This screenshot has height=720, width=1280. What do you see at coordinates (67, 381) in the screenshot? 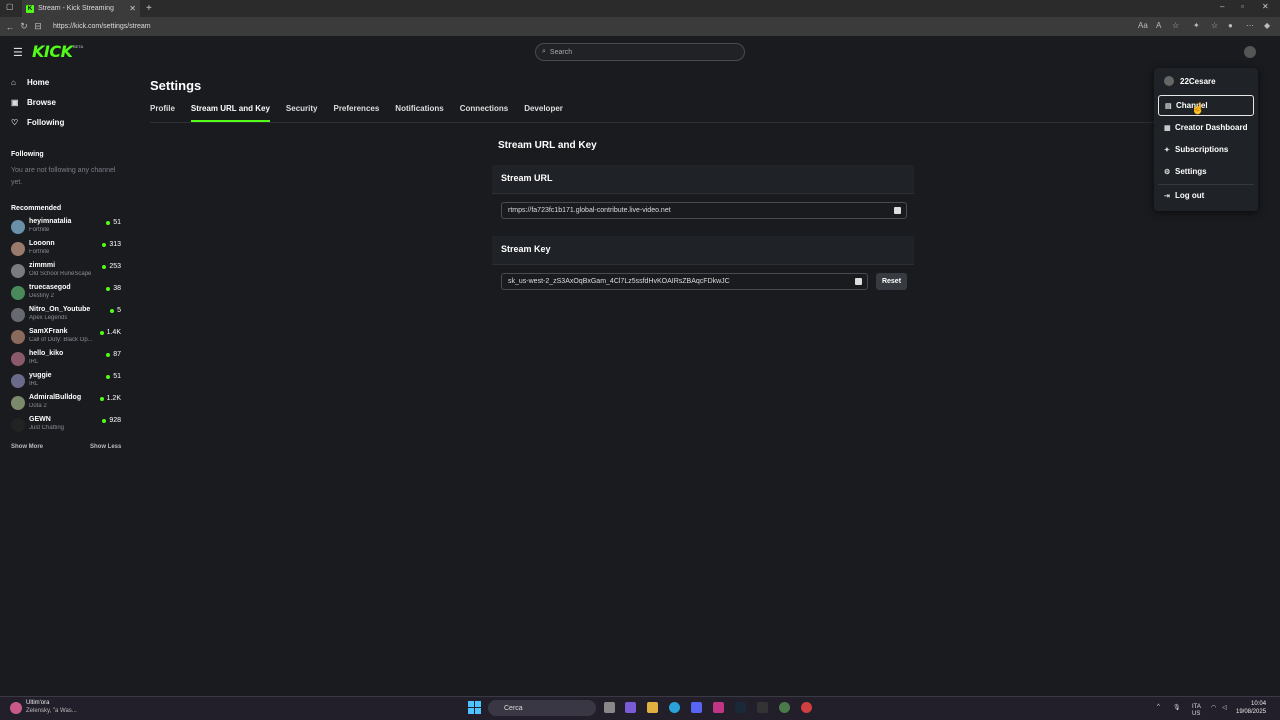
I see `recommended-item: yuggie IRL 51` at bounding box center [67, 381].